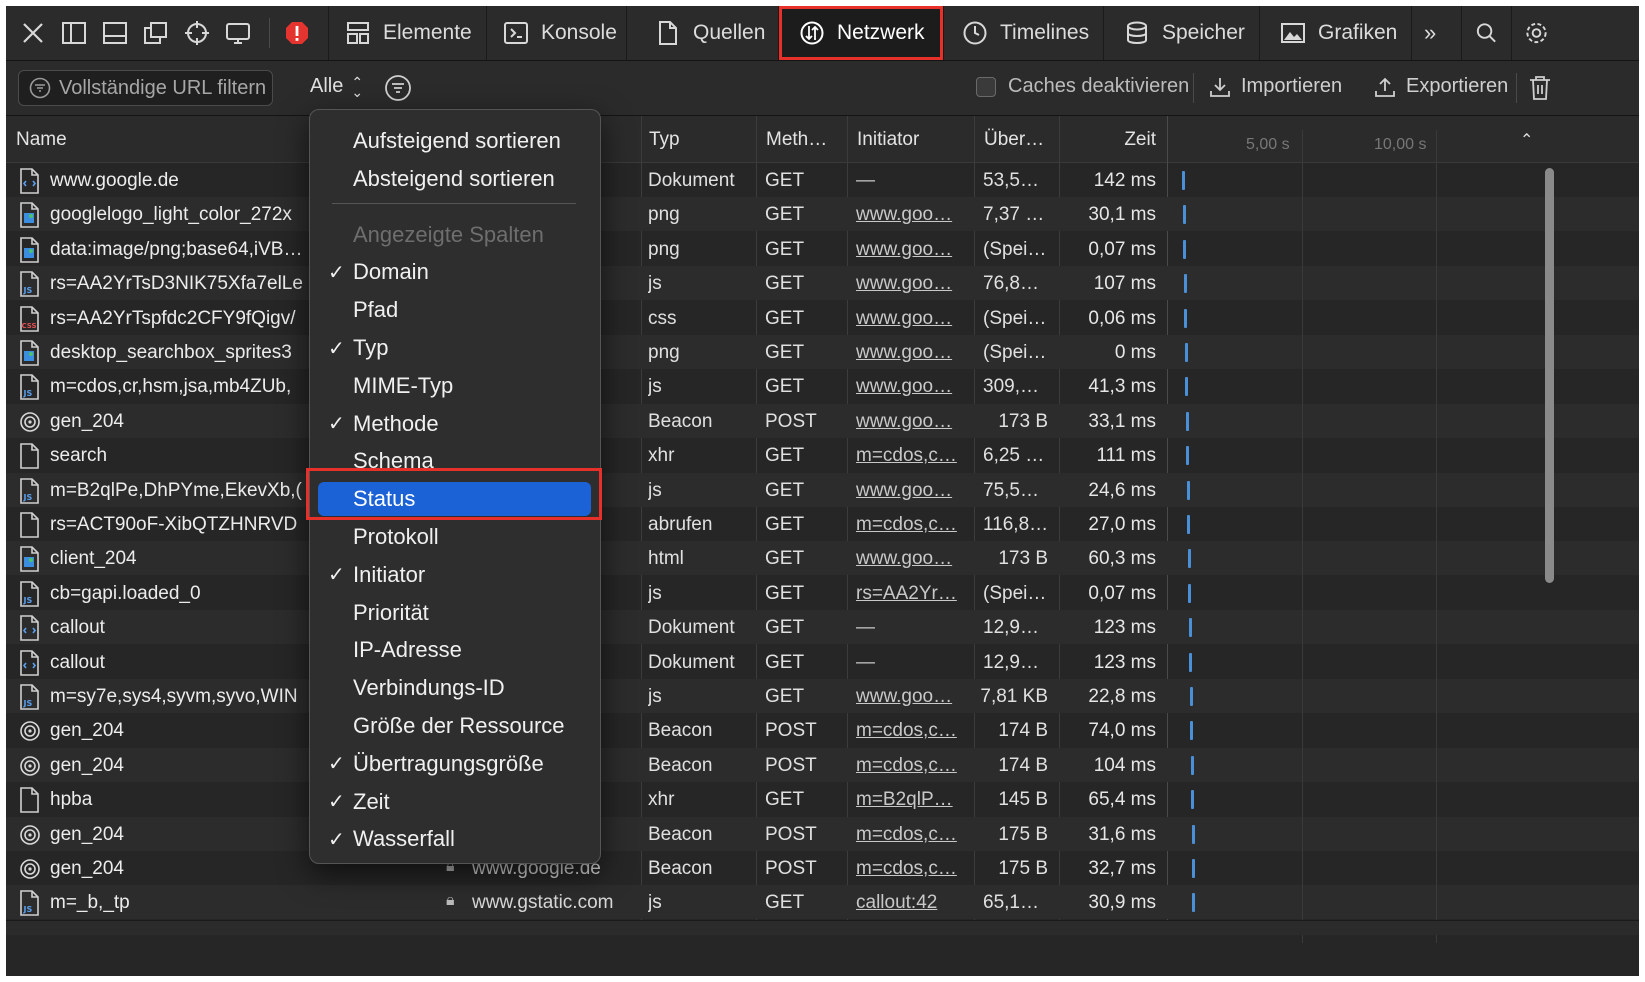  I want to click on menu-item-label: Typ, so click(371, 347).